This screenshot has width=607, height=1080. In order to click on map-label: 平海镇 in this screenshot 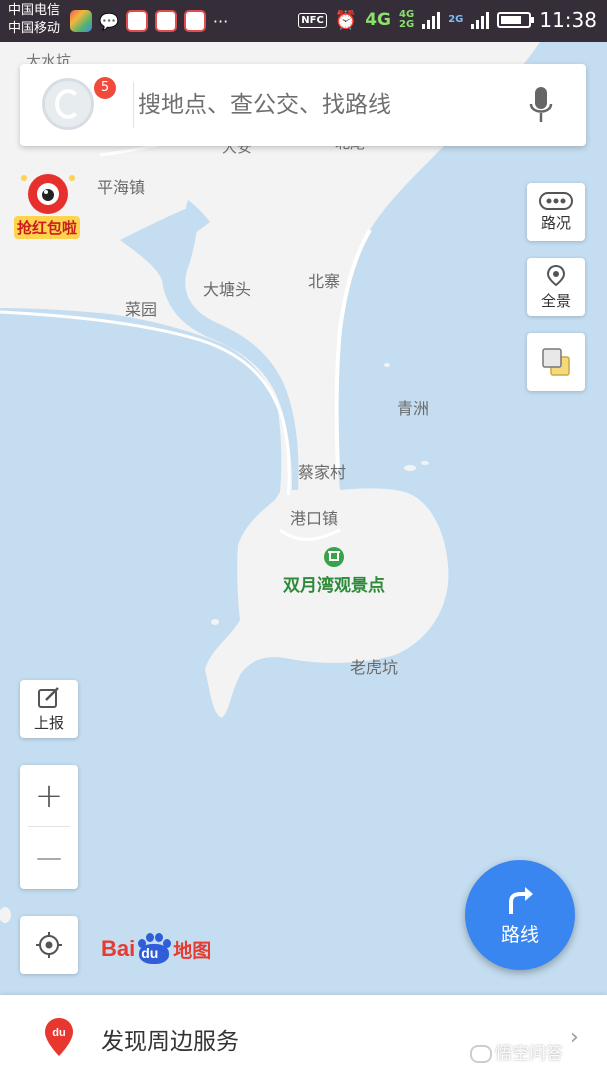, I will do `click(121, 187)`.